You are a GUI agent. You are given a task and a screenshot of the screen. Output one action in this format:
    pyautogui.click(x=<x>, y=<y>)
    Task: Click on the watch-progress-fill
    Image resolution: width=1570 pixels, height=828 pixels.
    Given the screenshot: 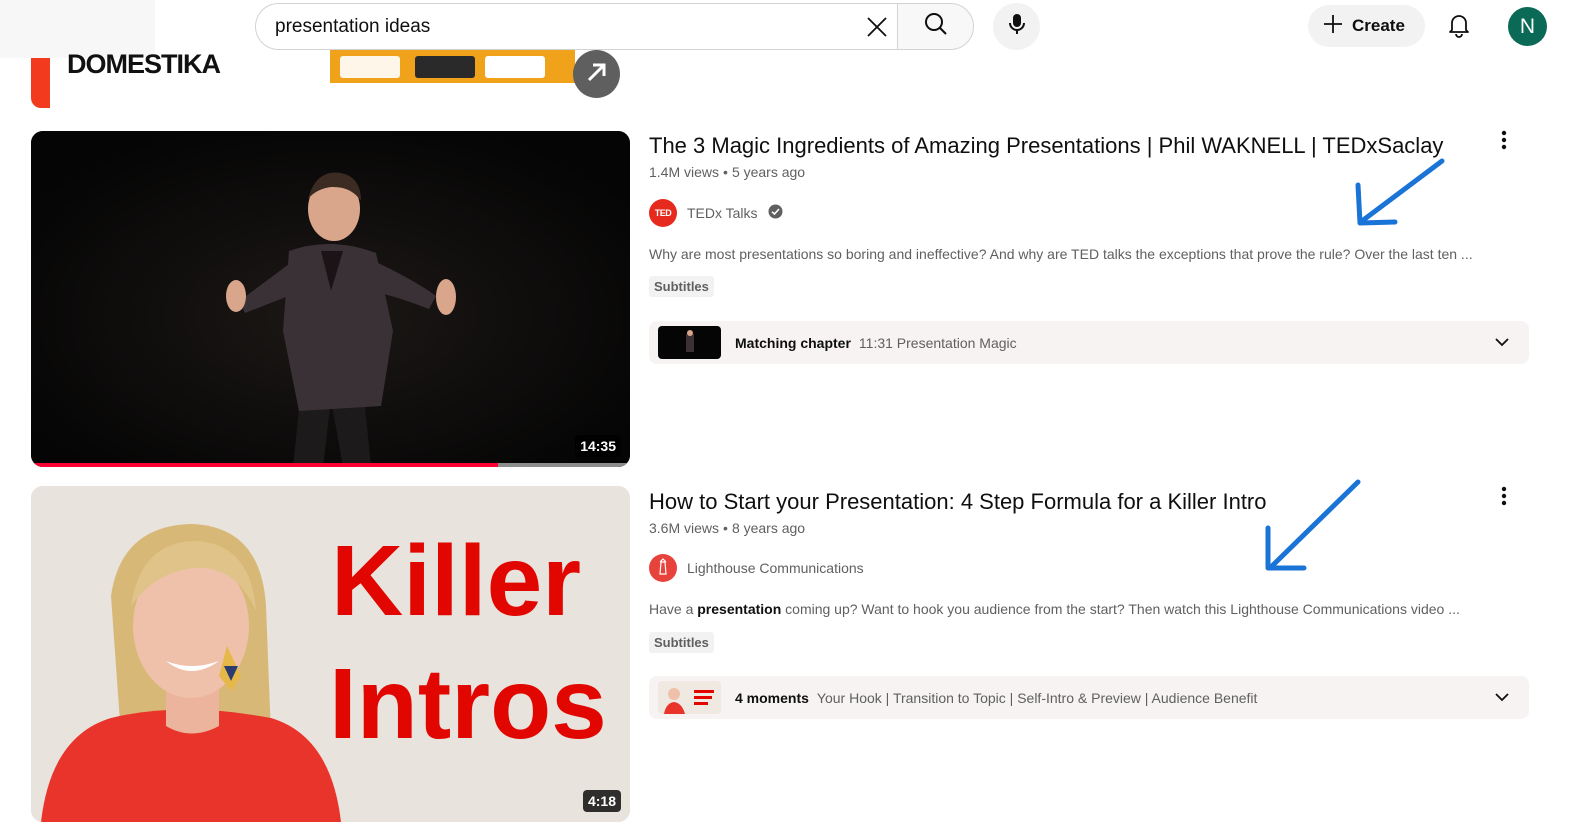 What is the action you would take?
    pyautogui.click(x=265, y=465)
    